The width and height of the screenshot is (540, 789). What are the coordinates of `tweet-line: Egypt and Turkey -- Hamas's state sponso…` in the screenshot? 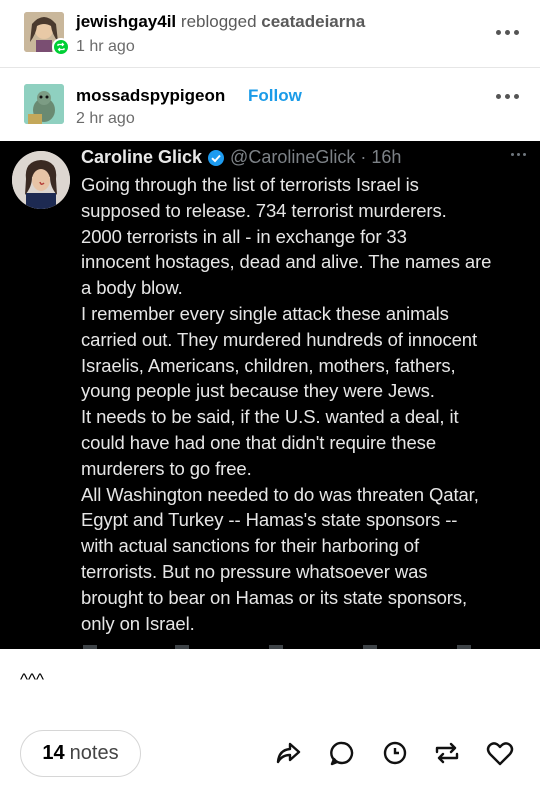 It's located at (269, 520).